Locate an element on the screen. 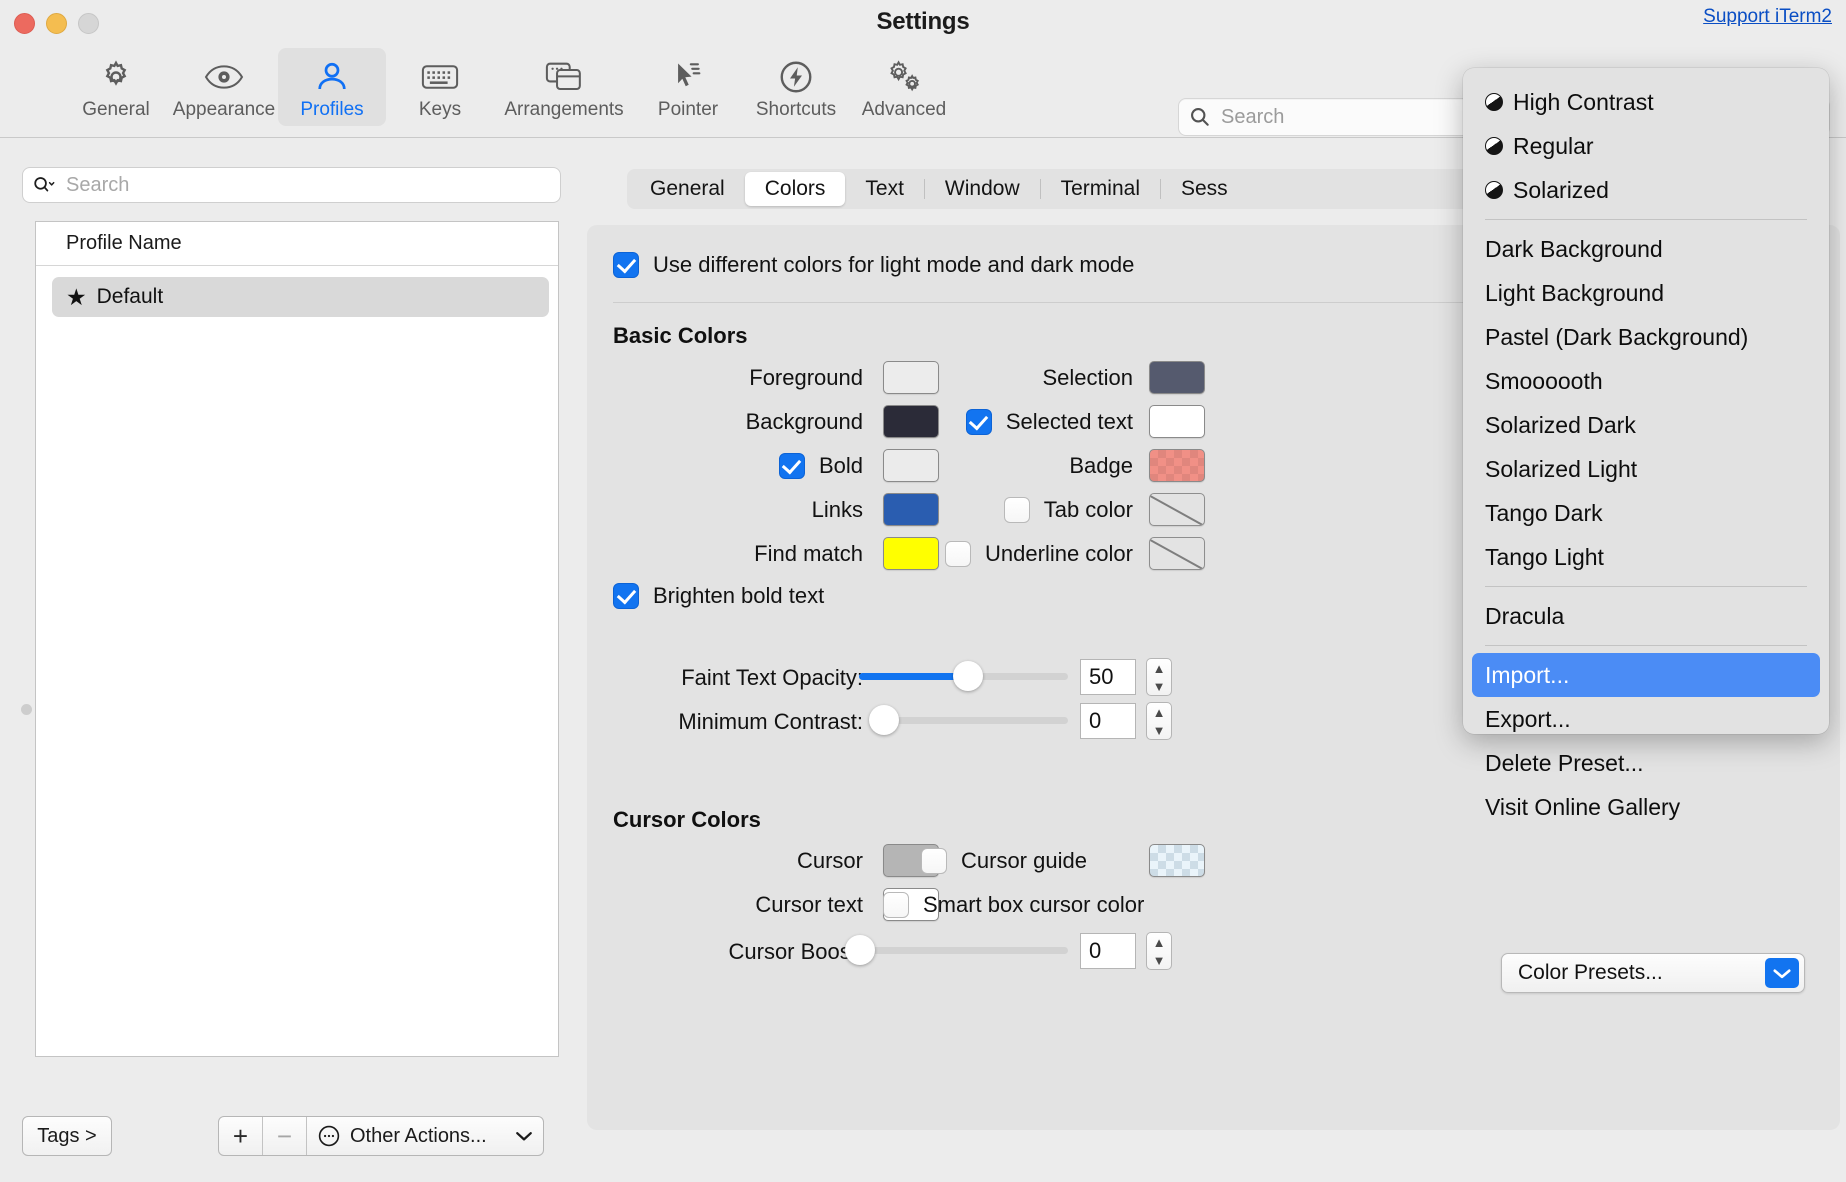 The width and height of the screenshot is (1846, 1182). menu-item-pastel-dark-background: Pastel (Dark Background) is located at coordinates (1646, 337).